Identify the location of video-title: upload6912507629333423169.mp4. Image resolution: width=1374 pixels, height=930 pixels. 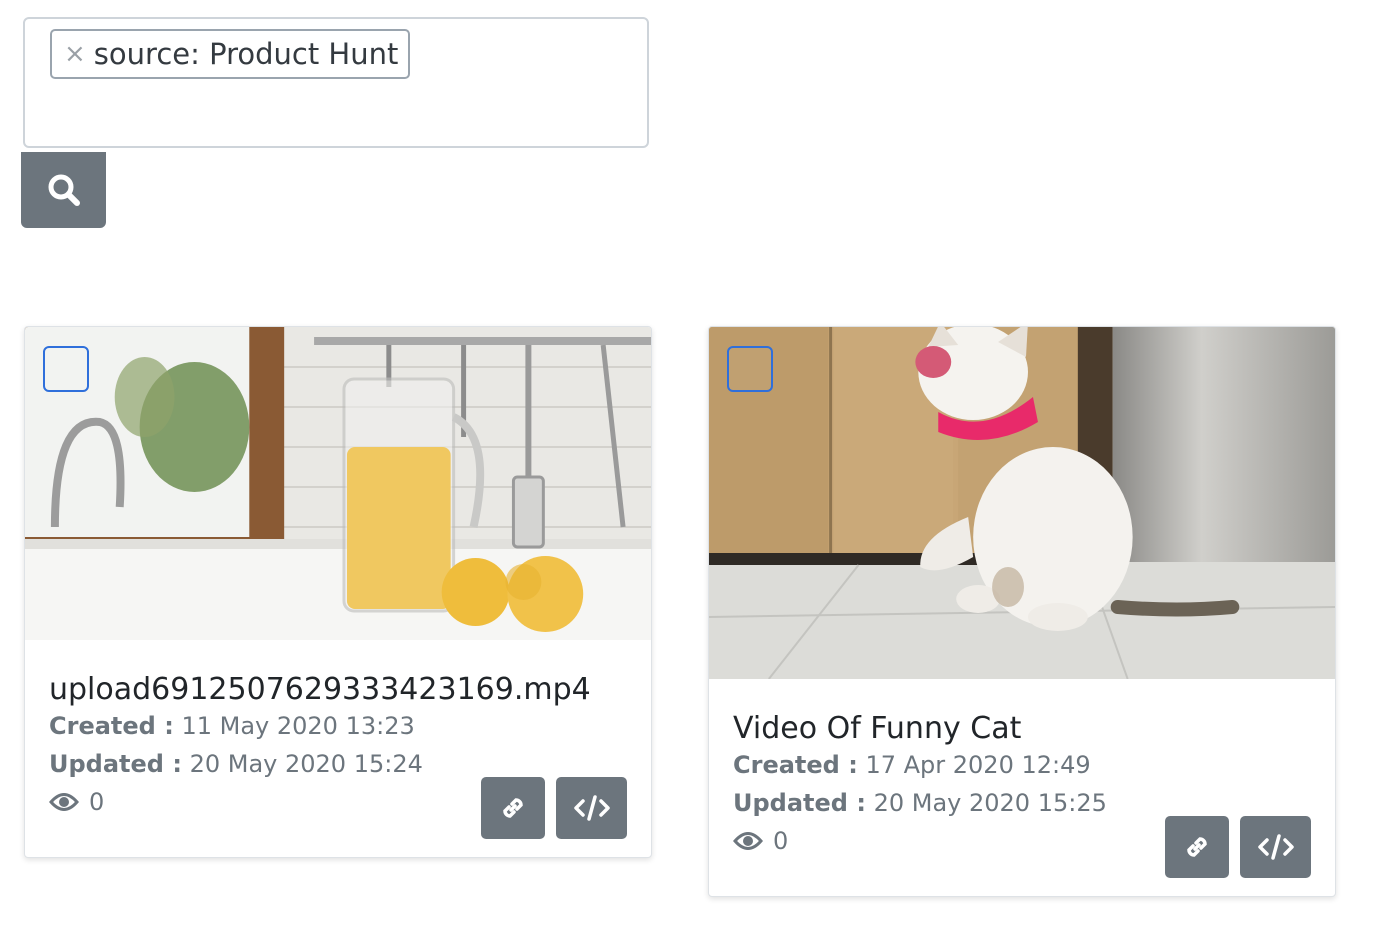
(338, 689).